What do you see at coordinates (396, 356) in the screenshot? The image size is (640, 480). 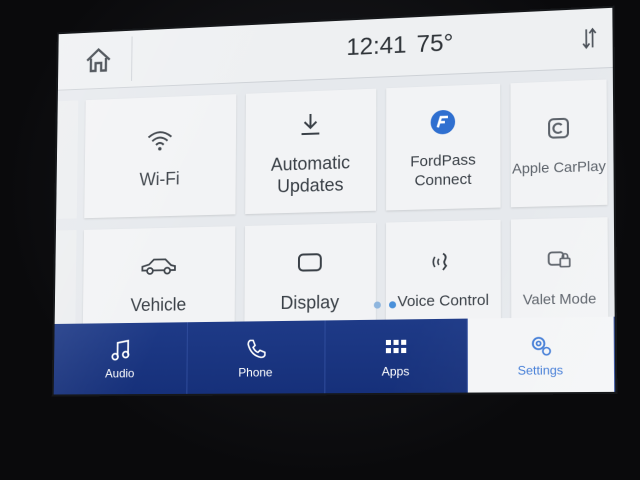 I see `nav-apps: Apps` at bounding box center [396, 356].